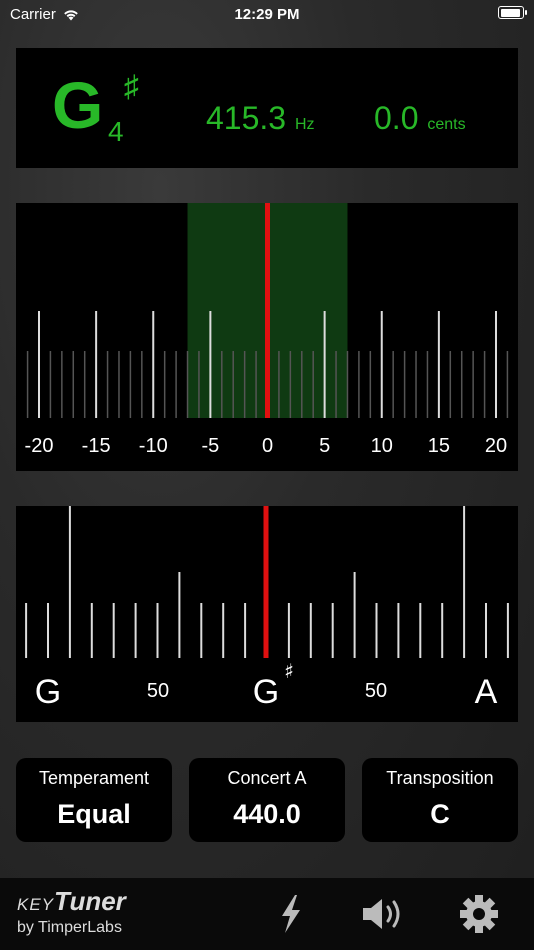 Image resolution: width=534 pixels, height=950 pixels. What do you see at coordinates (382, 446) in the screenshot?
I see `cents-tick-label: 10` at bounding box center [382, 446].